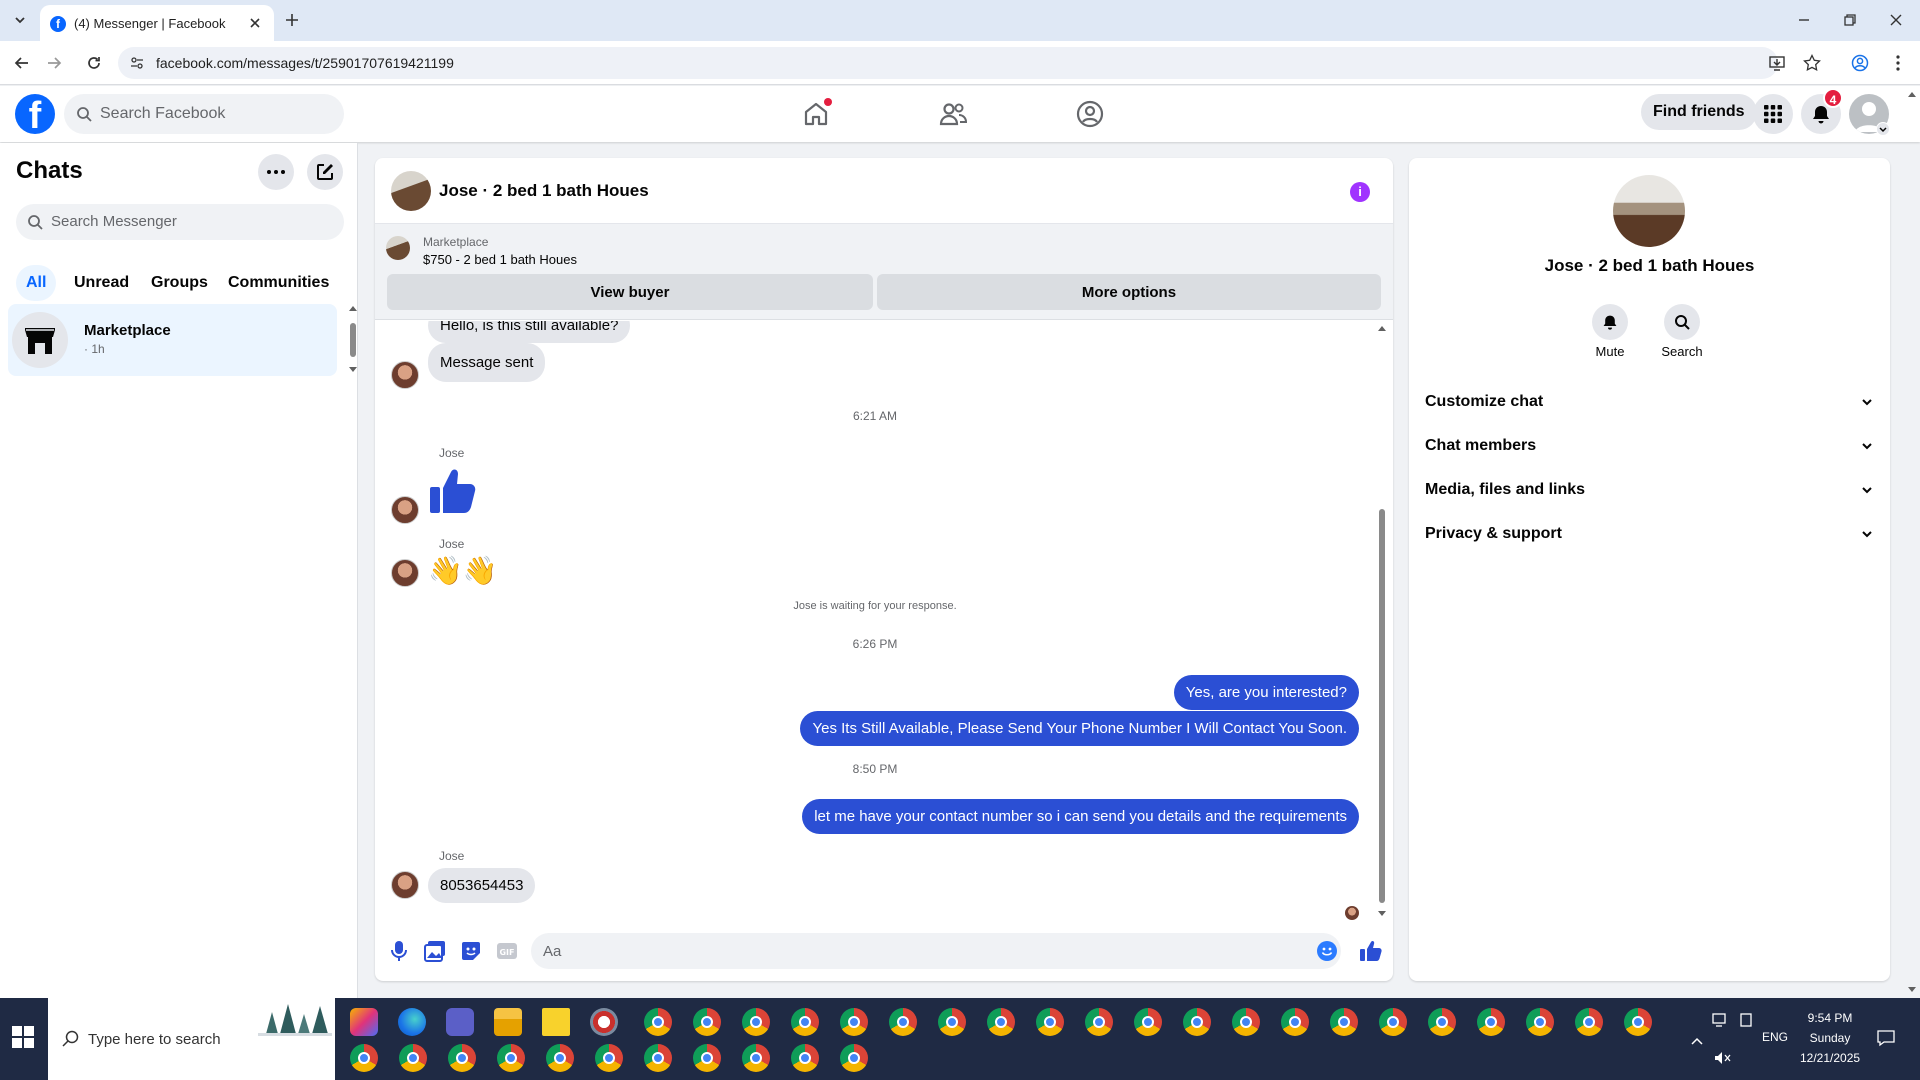 This screenshot has height=1080, width=1920. Describe the element at coordinates (1812, 63) in the screenshot. I see `bookmark-star-icon` at that location.